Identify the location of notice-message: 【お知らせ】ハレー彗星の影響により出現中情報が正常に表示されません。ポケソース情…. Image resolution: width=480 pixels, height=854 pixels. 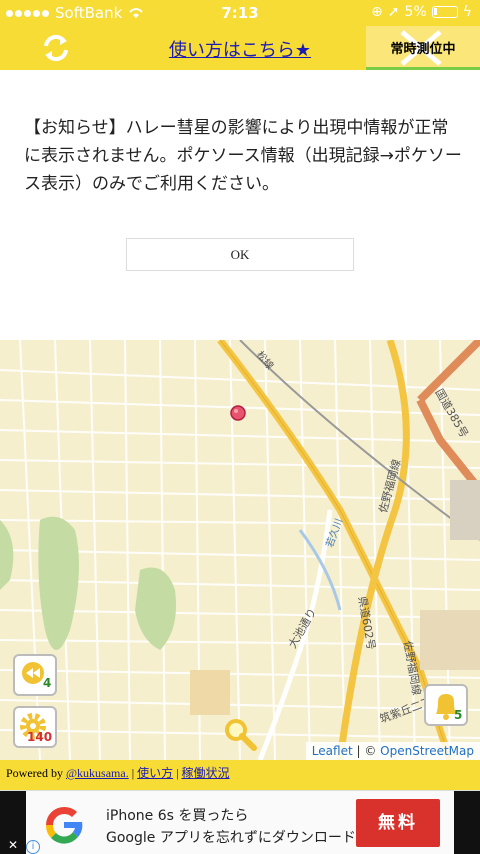
(243, 156).